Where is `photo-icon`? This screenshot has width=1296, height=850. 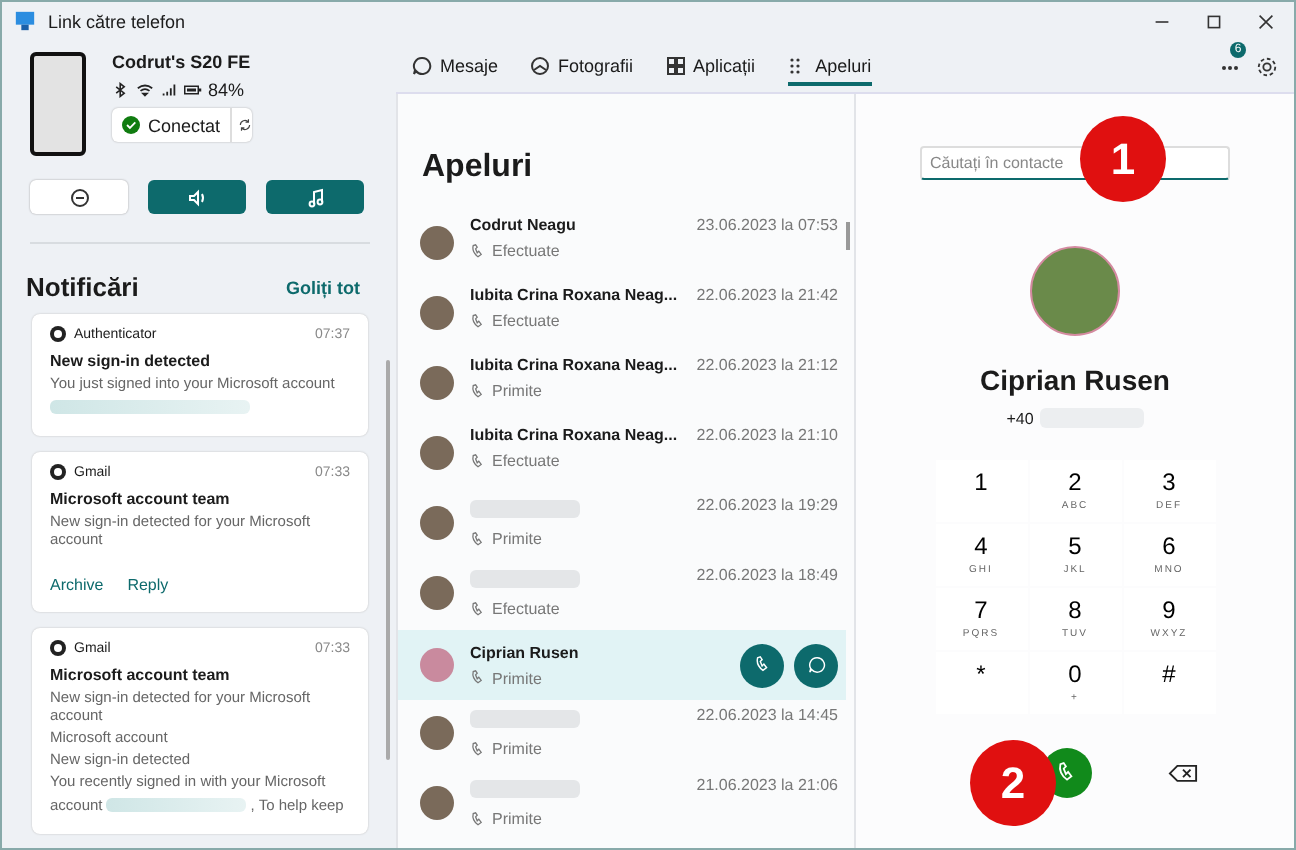
photo-icon is located at coordinates (540, 65).